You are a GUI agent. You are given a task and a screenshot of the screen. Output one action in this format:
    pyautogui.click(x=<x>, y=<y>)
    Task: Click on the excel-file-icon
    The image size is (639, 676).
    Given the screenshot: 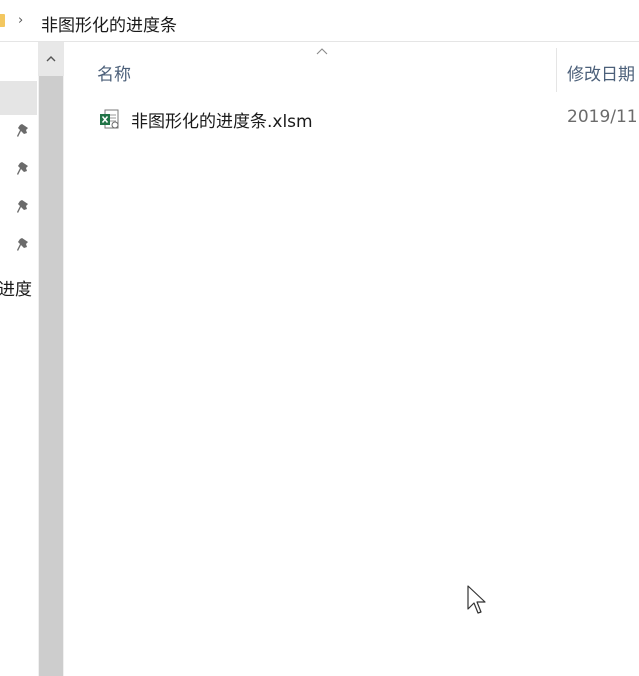 What is the action you would take?
    pyautogui.click(x=109, y=119)
    